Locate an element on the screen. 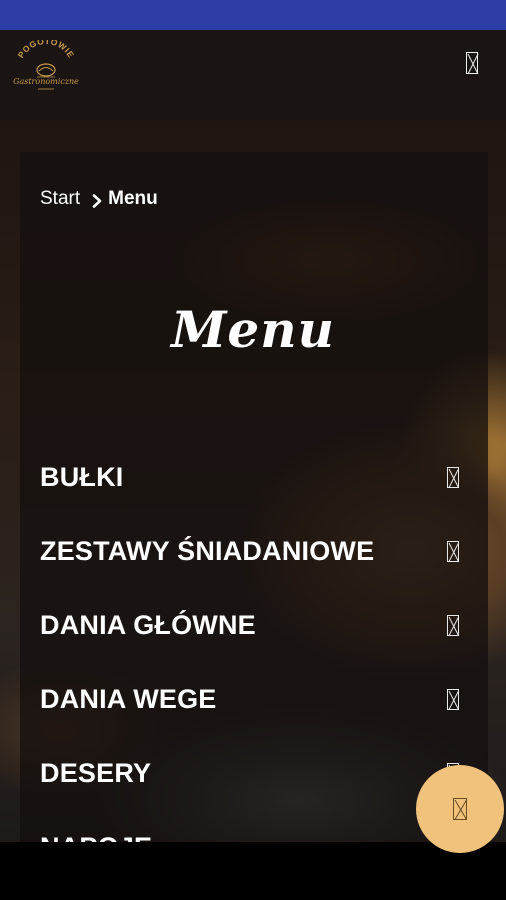 The width and height of the screenshot is (506, 900). logo-text-bottom: Gastronomiczne is located at coordinates (46, 81).